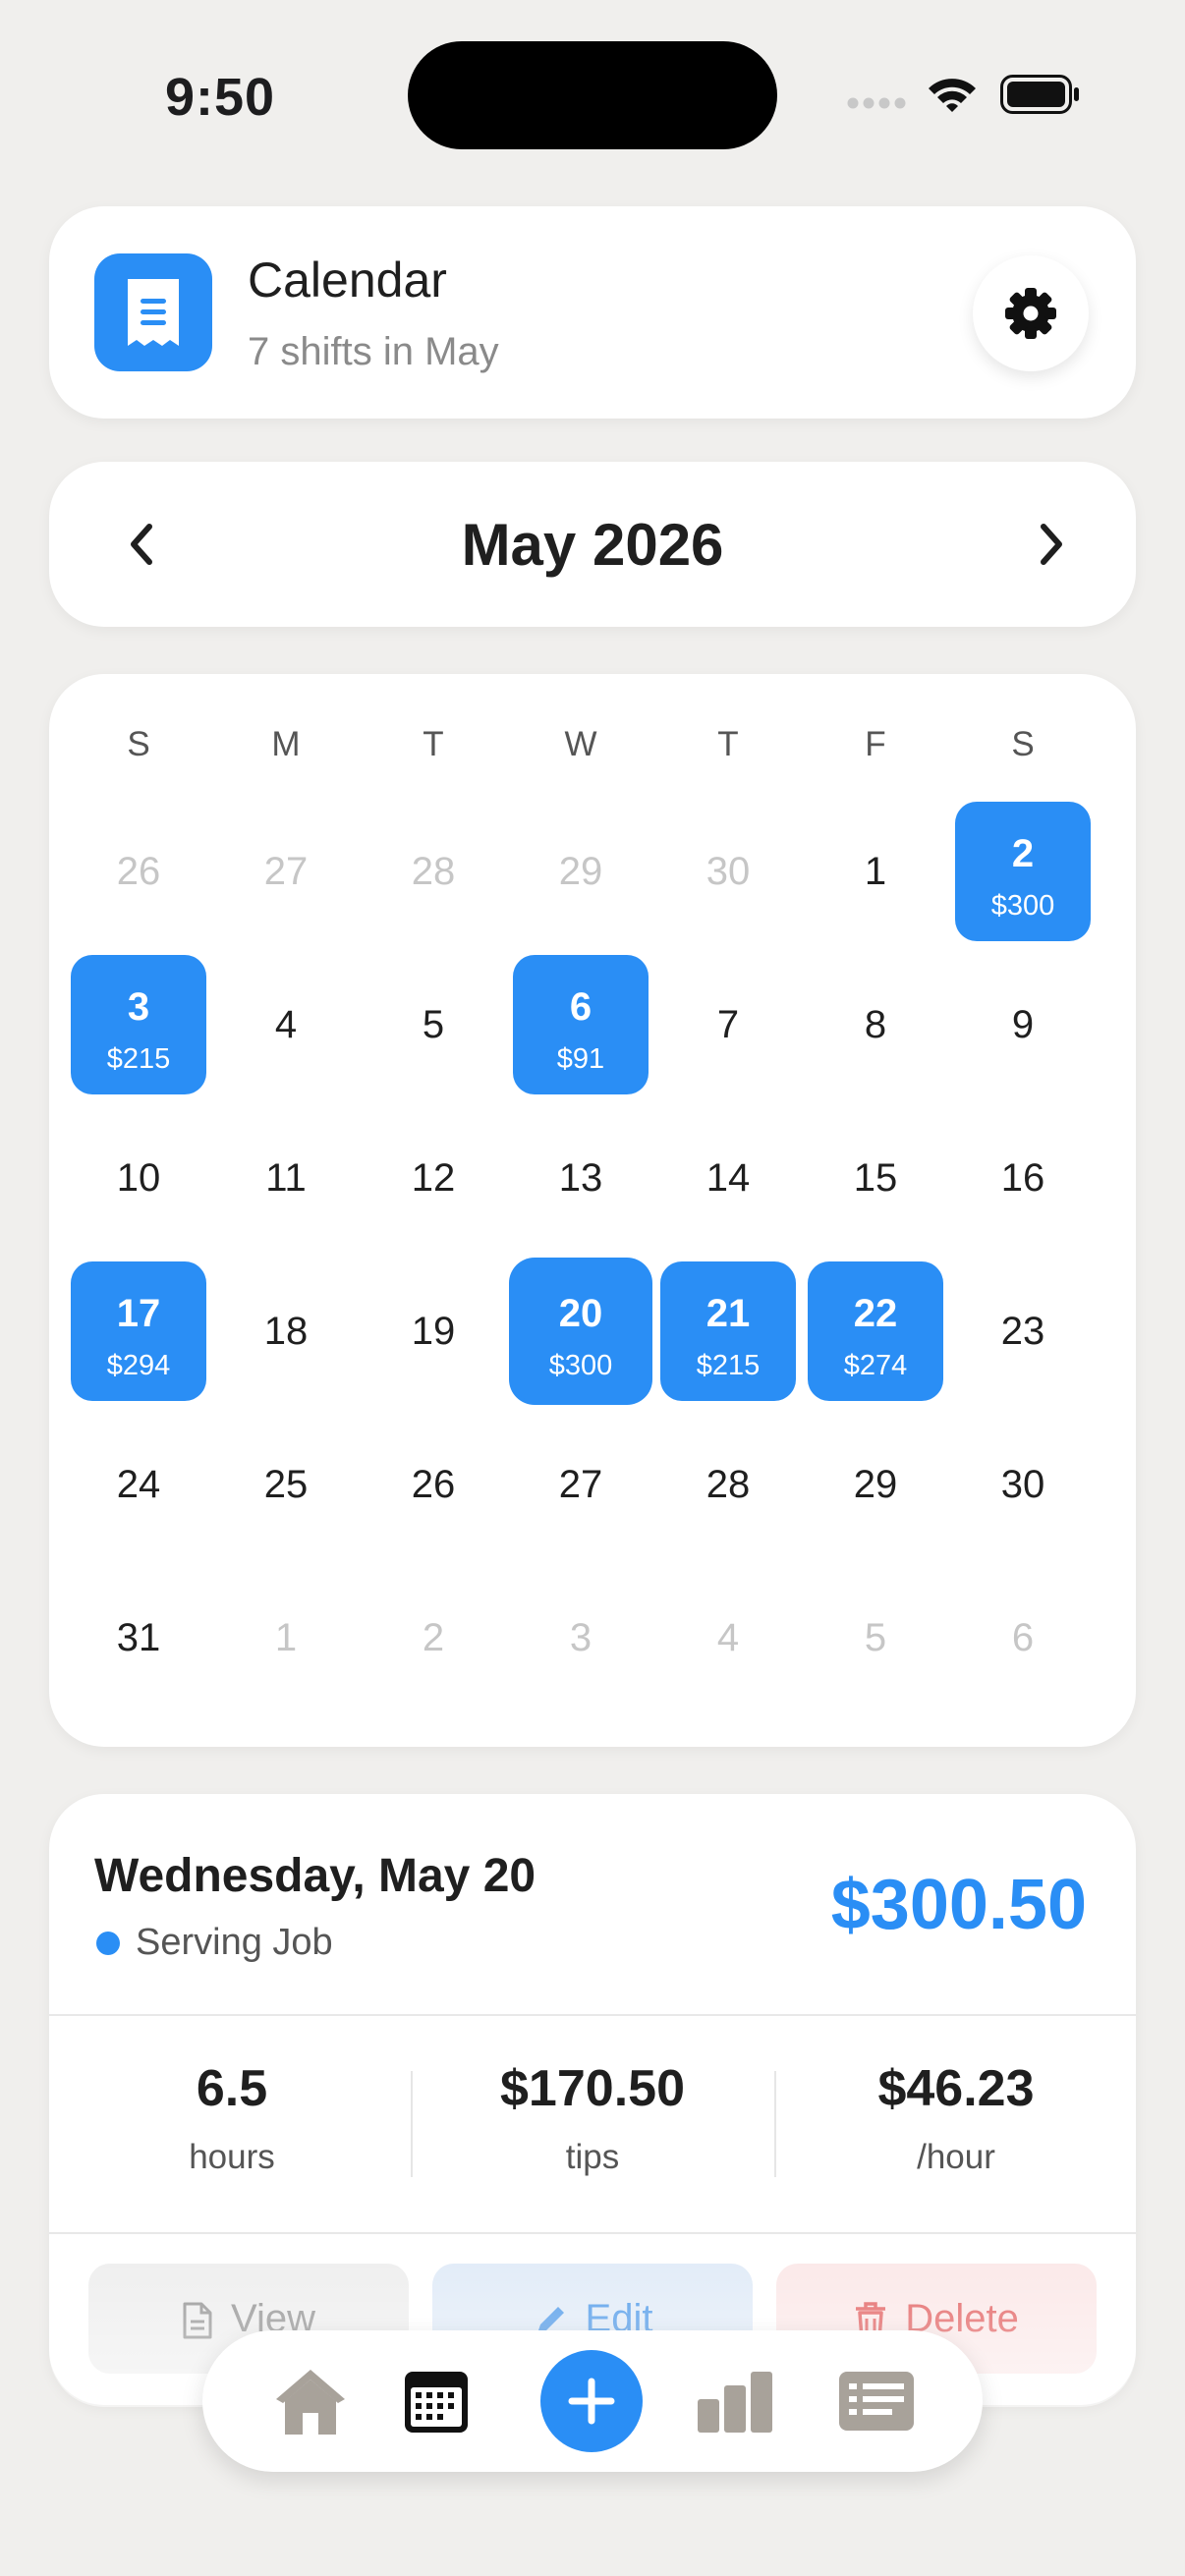 This screenshot has height=2576, width=1185. Describe the element at coordinates (138, 1024) in the screenshot. I see `calendar-day-shift: 3 $215` at that location.